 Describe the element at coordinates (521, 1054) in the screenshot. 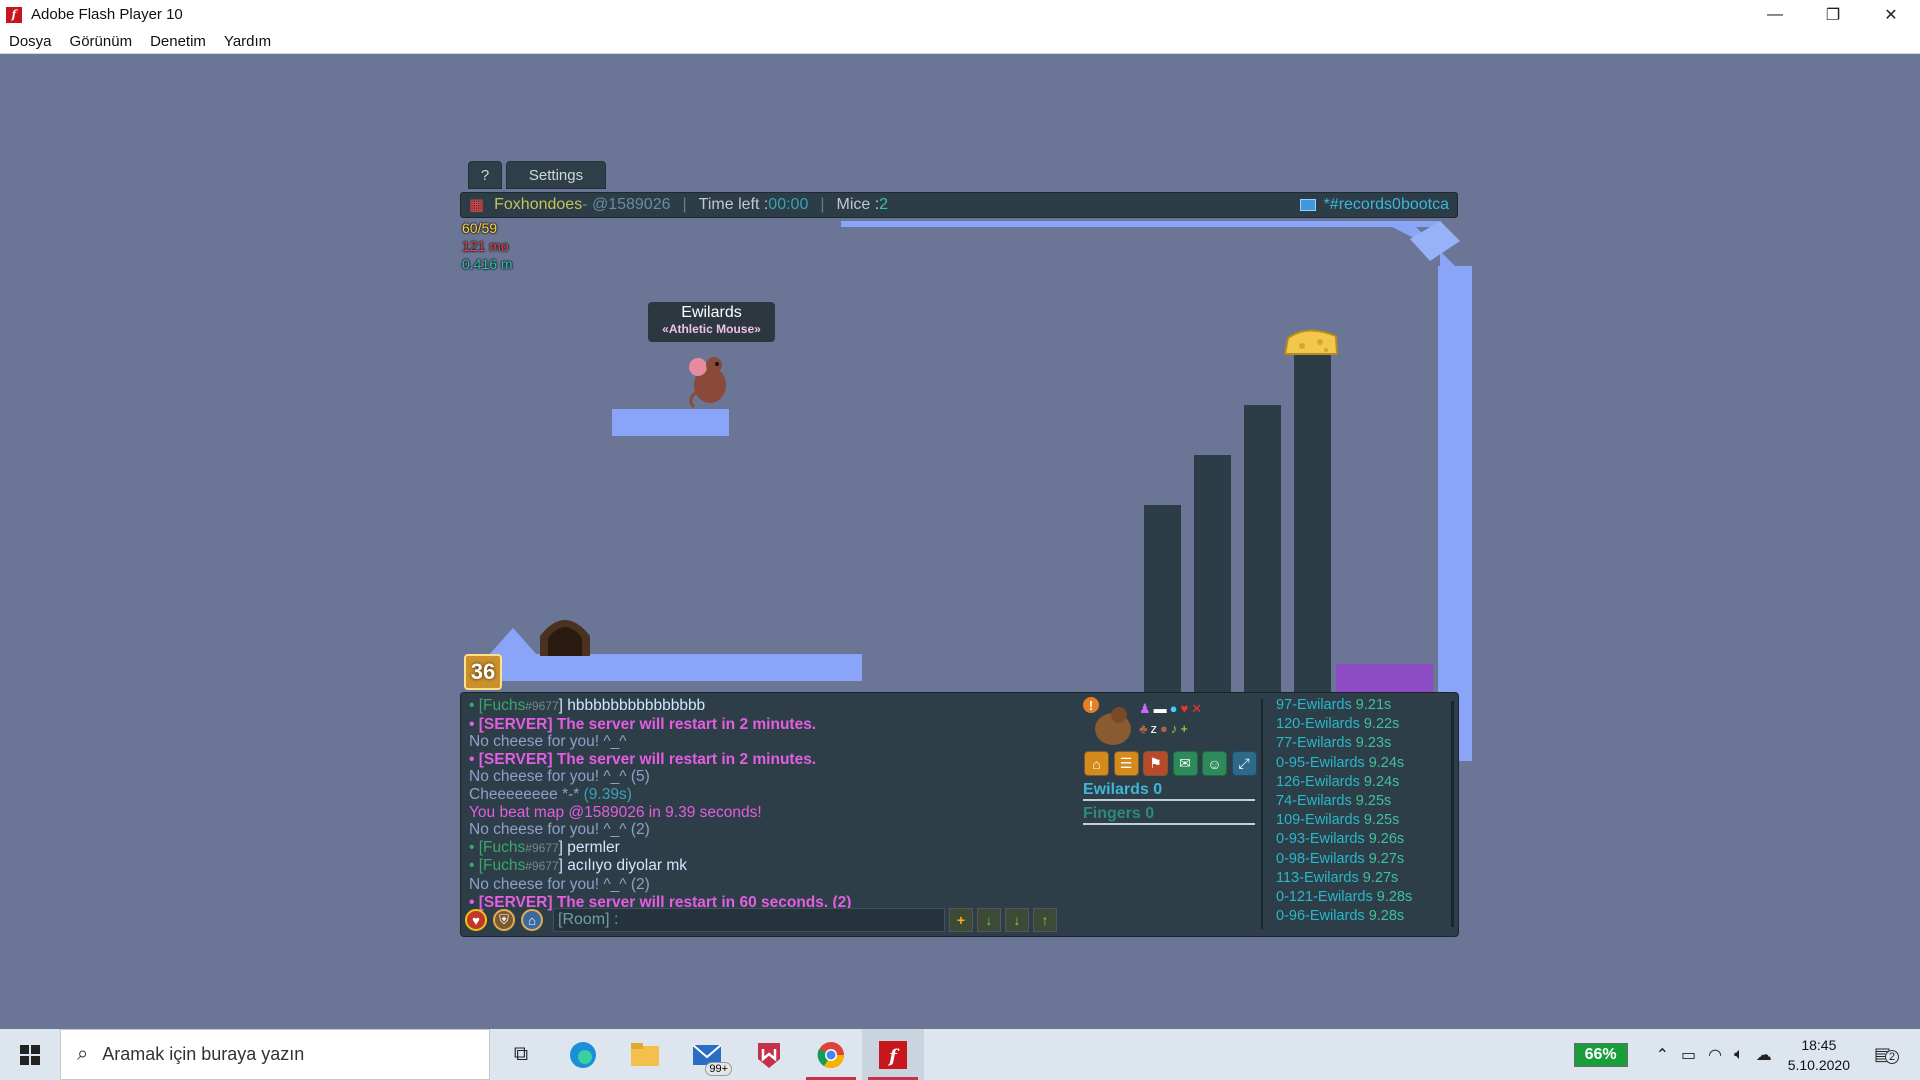

I see `task-view-button: ⧉` at that location.